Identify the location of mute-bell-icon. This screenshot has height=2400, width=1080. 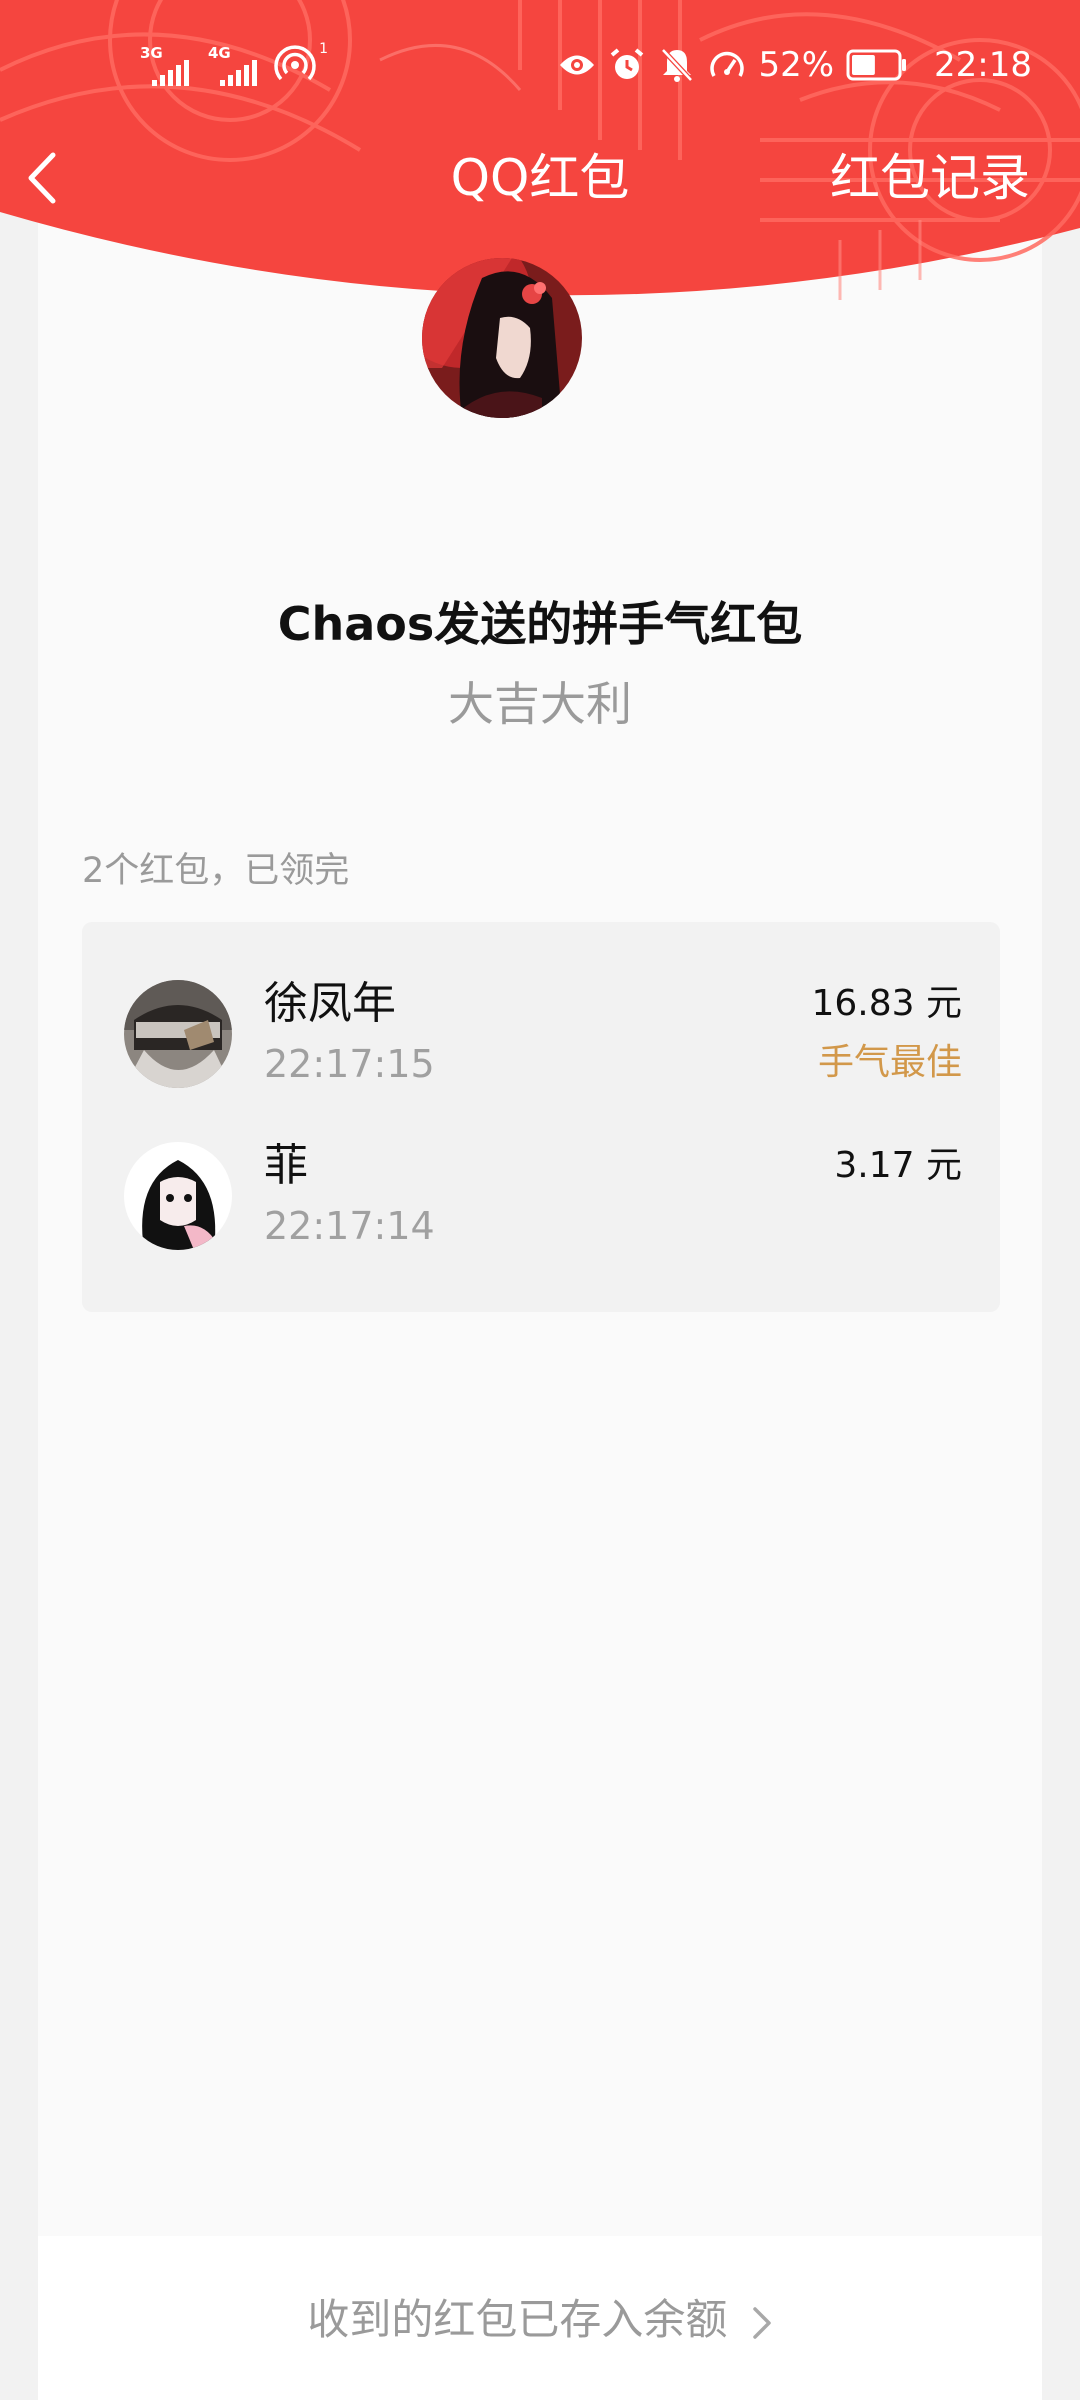
(677, 65).